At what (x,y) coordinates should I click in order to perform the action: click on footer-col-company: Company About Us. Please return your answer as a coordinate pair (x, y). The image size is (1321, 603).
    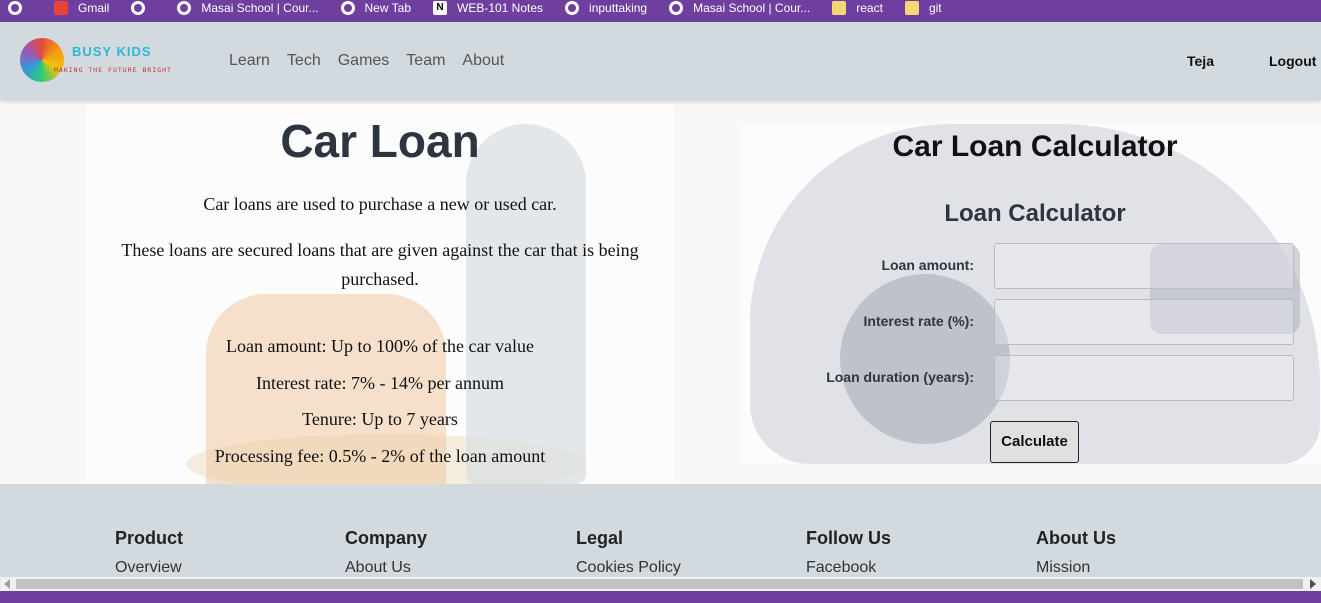
    Looking at the image, I should click on (386, 552).